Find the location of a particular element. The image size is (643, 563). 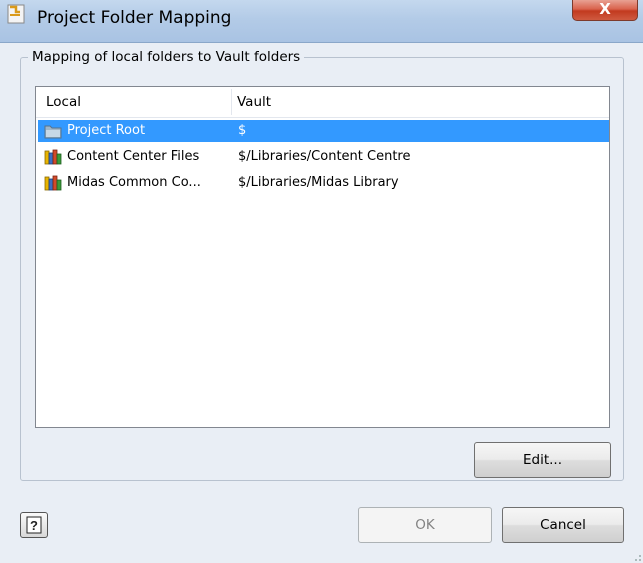

close-button: X is located at coordinates (605, 10).